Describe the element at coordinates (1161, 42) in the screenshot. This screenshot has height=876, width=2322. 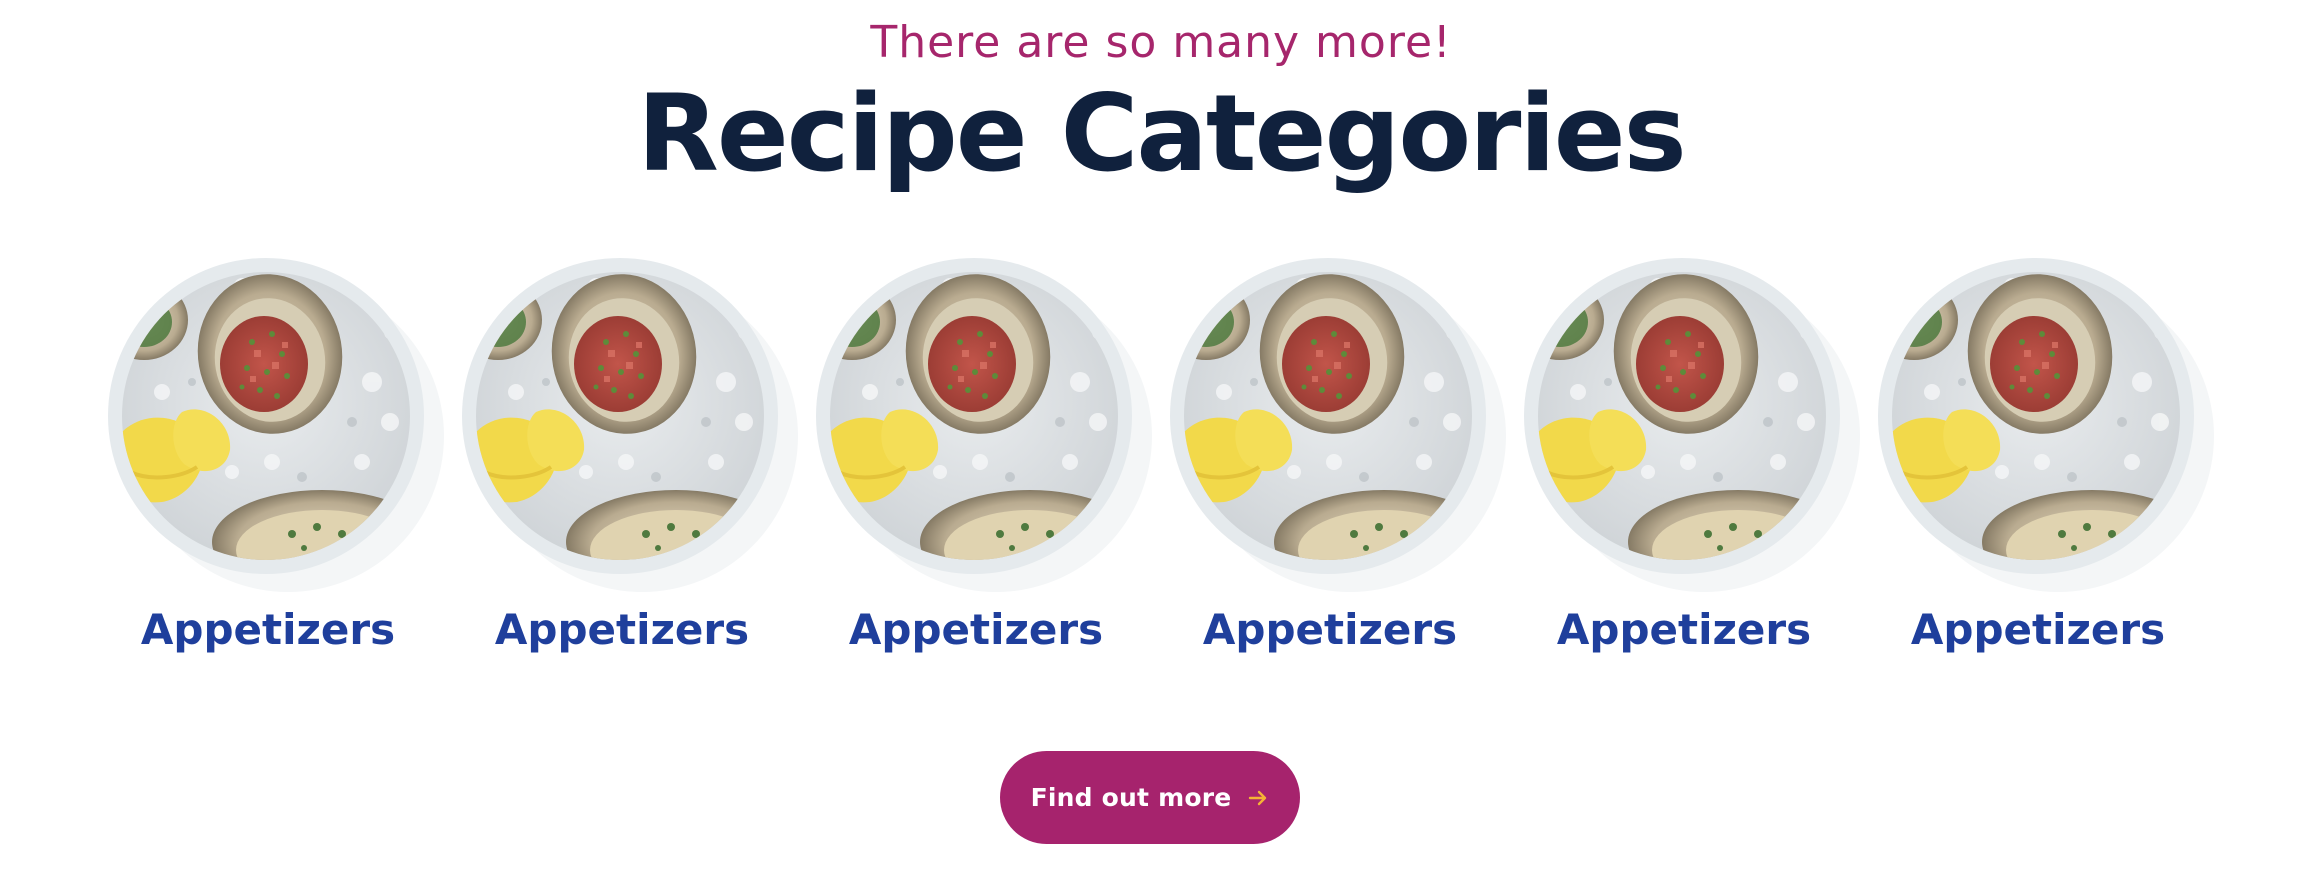
I see `section-eyebrow: There are so many more!` at that location.